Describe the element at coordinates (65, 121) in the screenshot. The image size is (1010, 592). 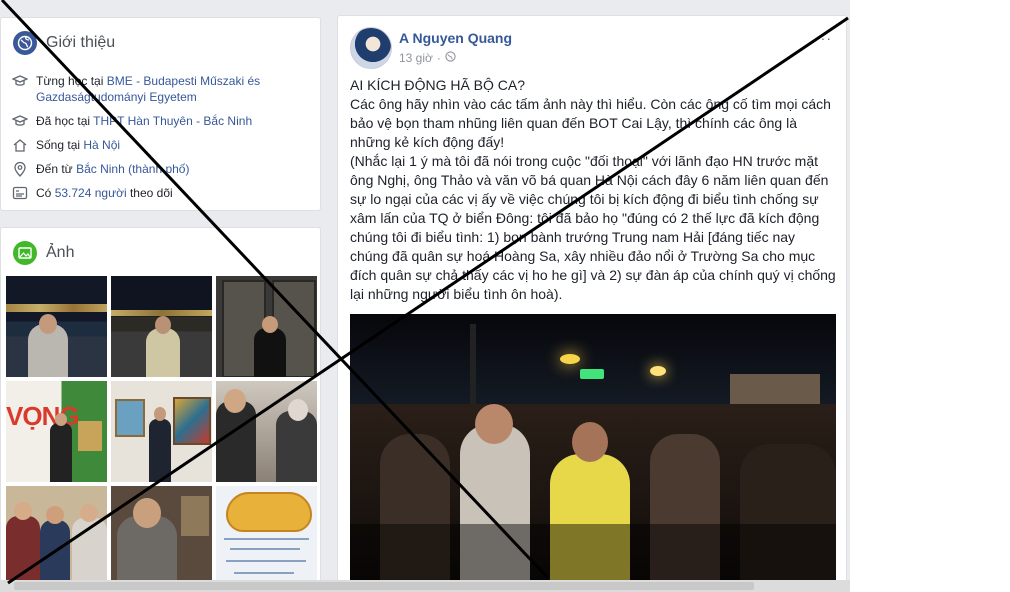
I see `intro-prefix: Đã học tại` at that location.